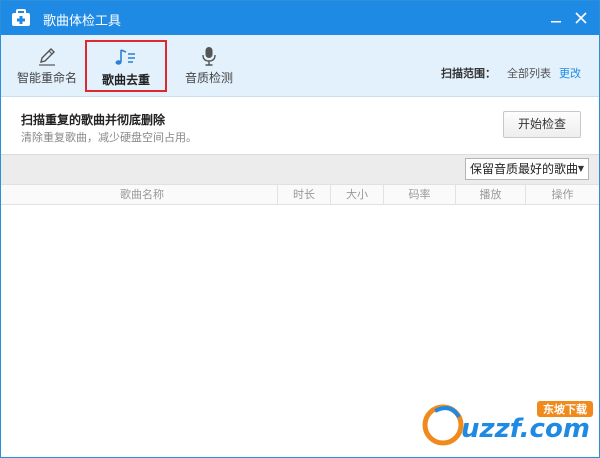  I want to click on scan-range-value: 全部列表, so click(529, 73).